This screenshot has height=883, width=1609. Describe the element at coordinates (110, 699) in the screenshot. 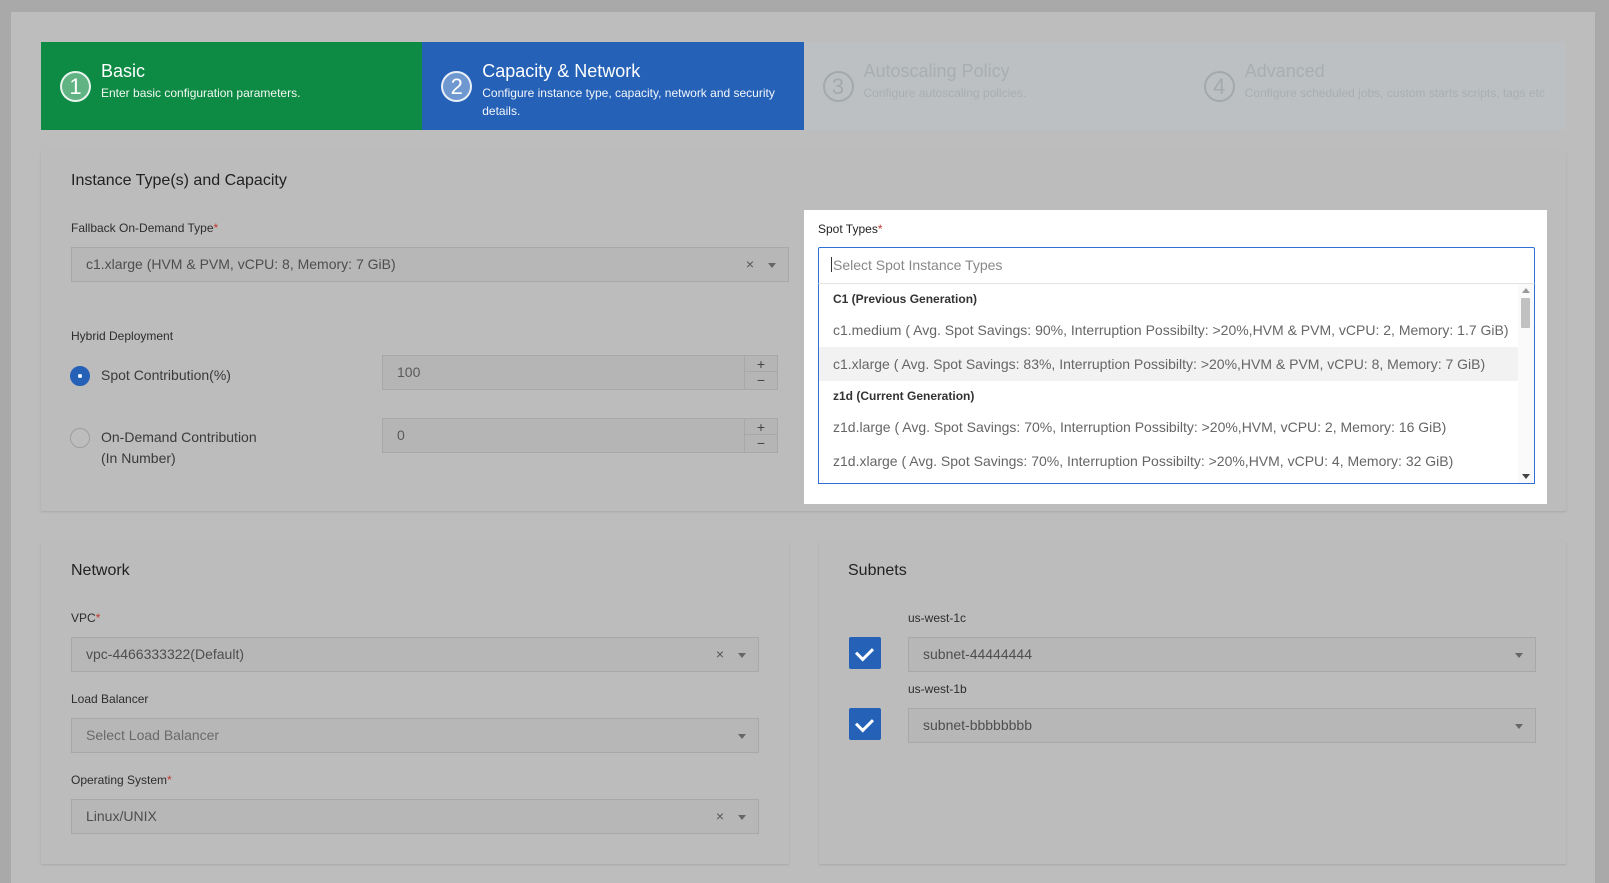

I see `load-balancer-label: Load Balancer` at that location.